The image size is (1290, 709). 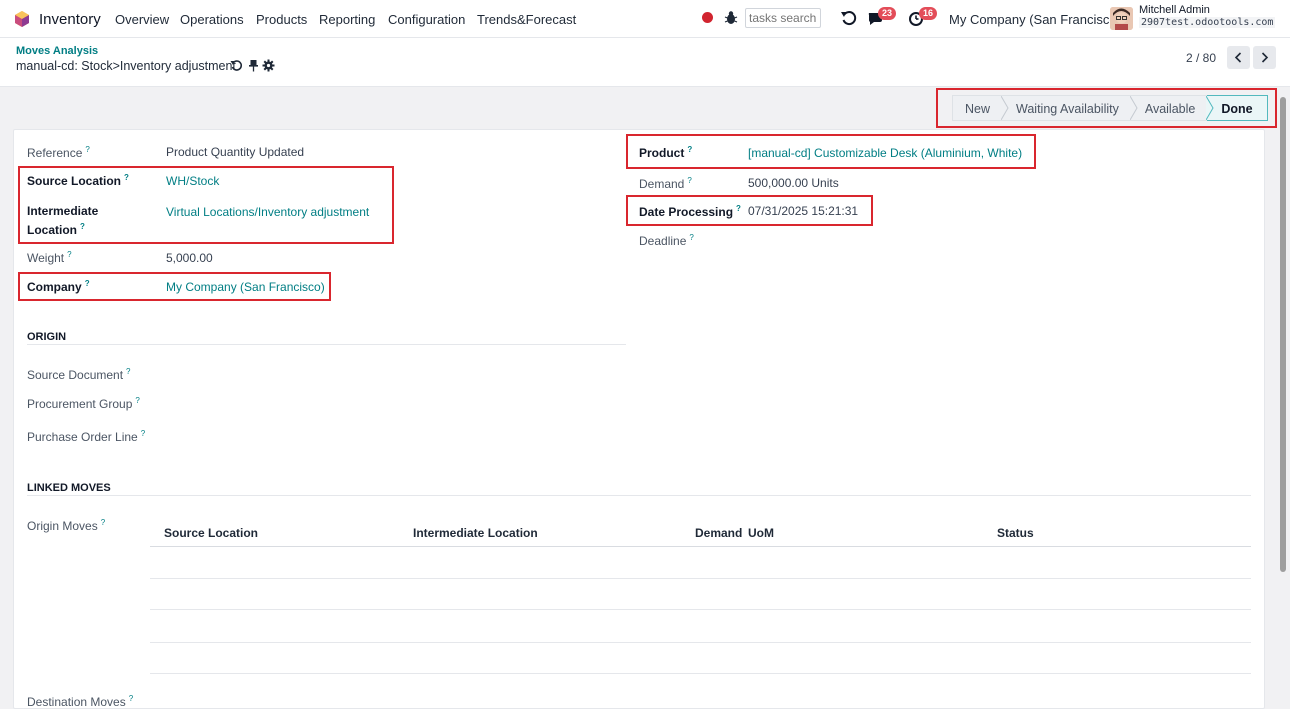 What do you see at coordinates (761, 533) in the screenshot?
I see `column-uom: UoM` at bounding box center [761, 533].